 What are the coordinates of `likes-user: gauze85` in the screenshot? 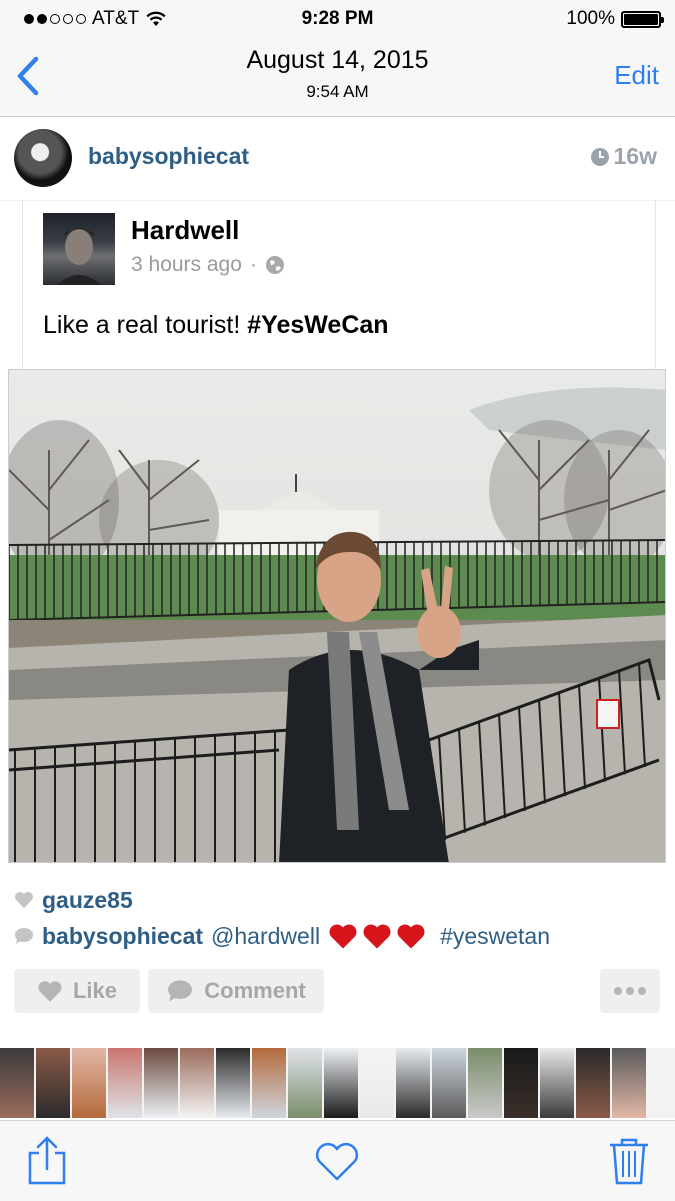 It's located at (87, 900).